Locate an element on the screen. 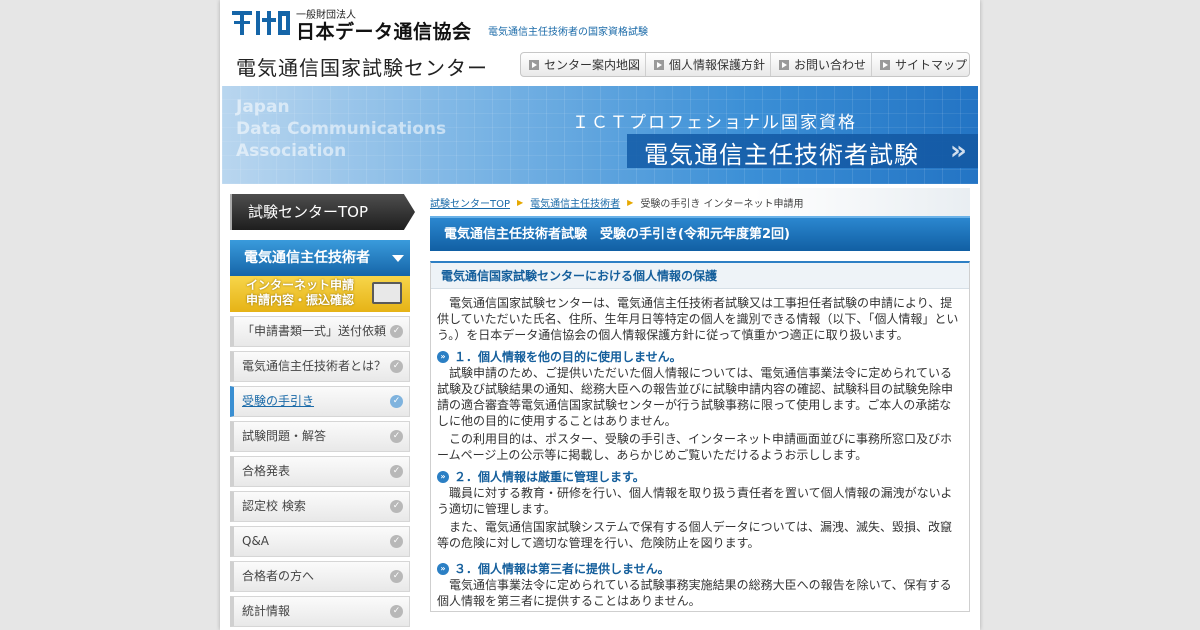 This screenshot has width=1200, height=630. util-link-sitemap: サイトマップ is located at coordinates (922, 64).